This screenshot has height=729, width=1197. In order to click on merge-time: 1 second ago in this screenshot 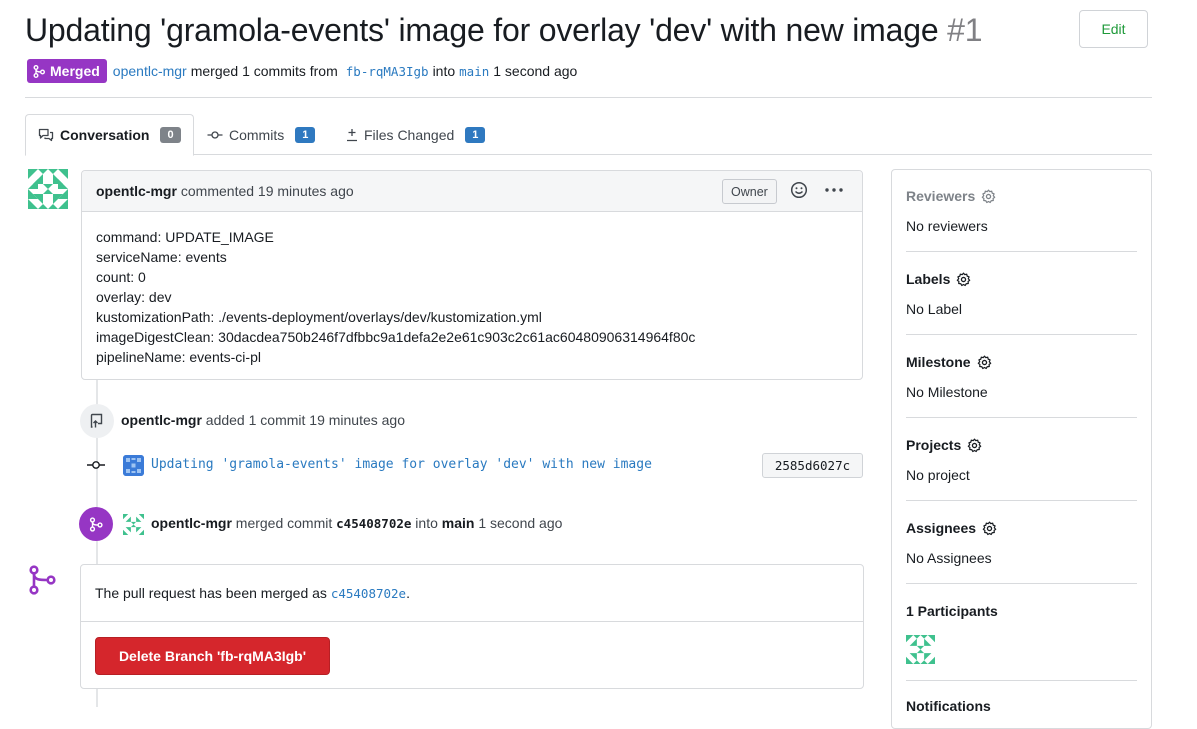, I will do `click(535, 71)`.